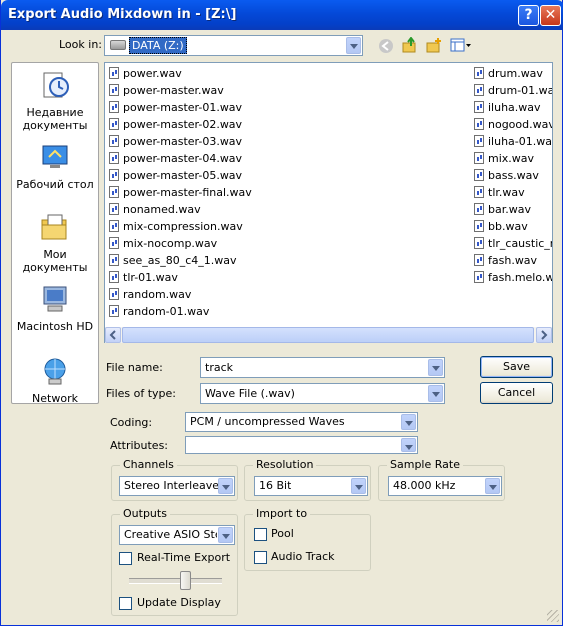  What do you see at coordinates (509, 209) in the screenshot?
I see `file-name: bar.wav` at bounding box center [509, 209].